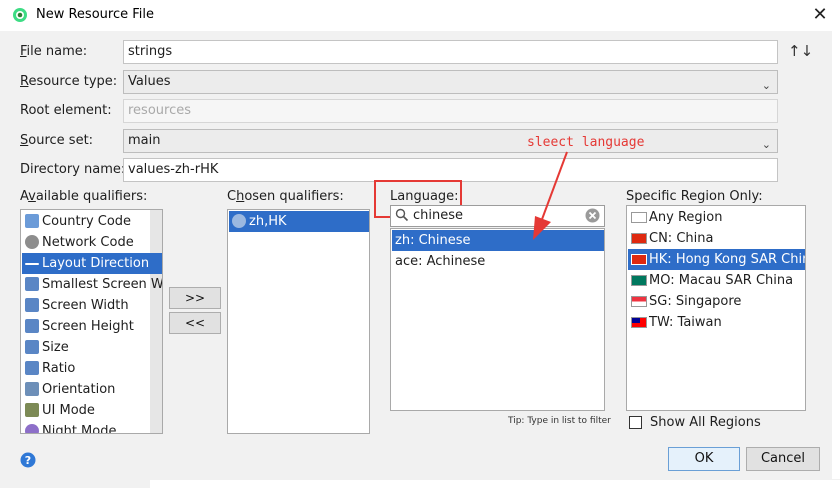  What do you see at coordinates (716, 259) in the screenshot?
I see `list-item-selected: HK: Hong Kong SAR China` at bounding box center [716, 259].